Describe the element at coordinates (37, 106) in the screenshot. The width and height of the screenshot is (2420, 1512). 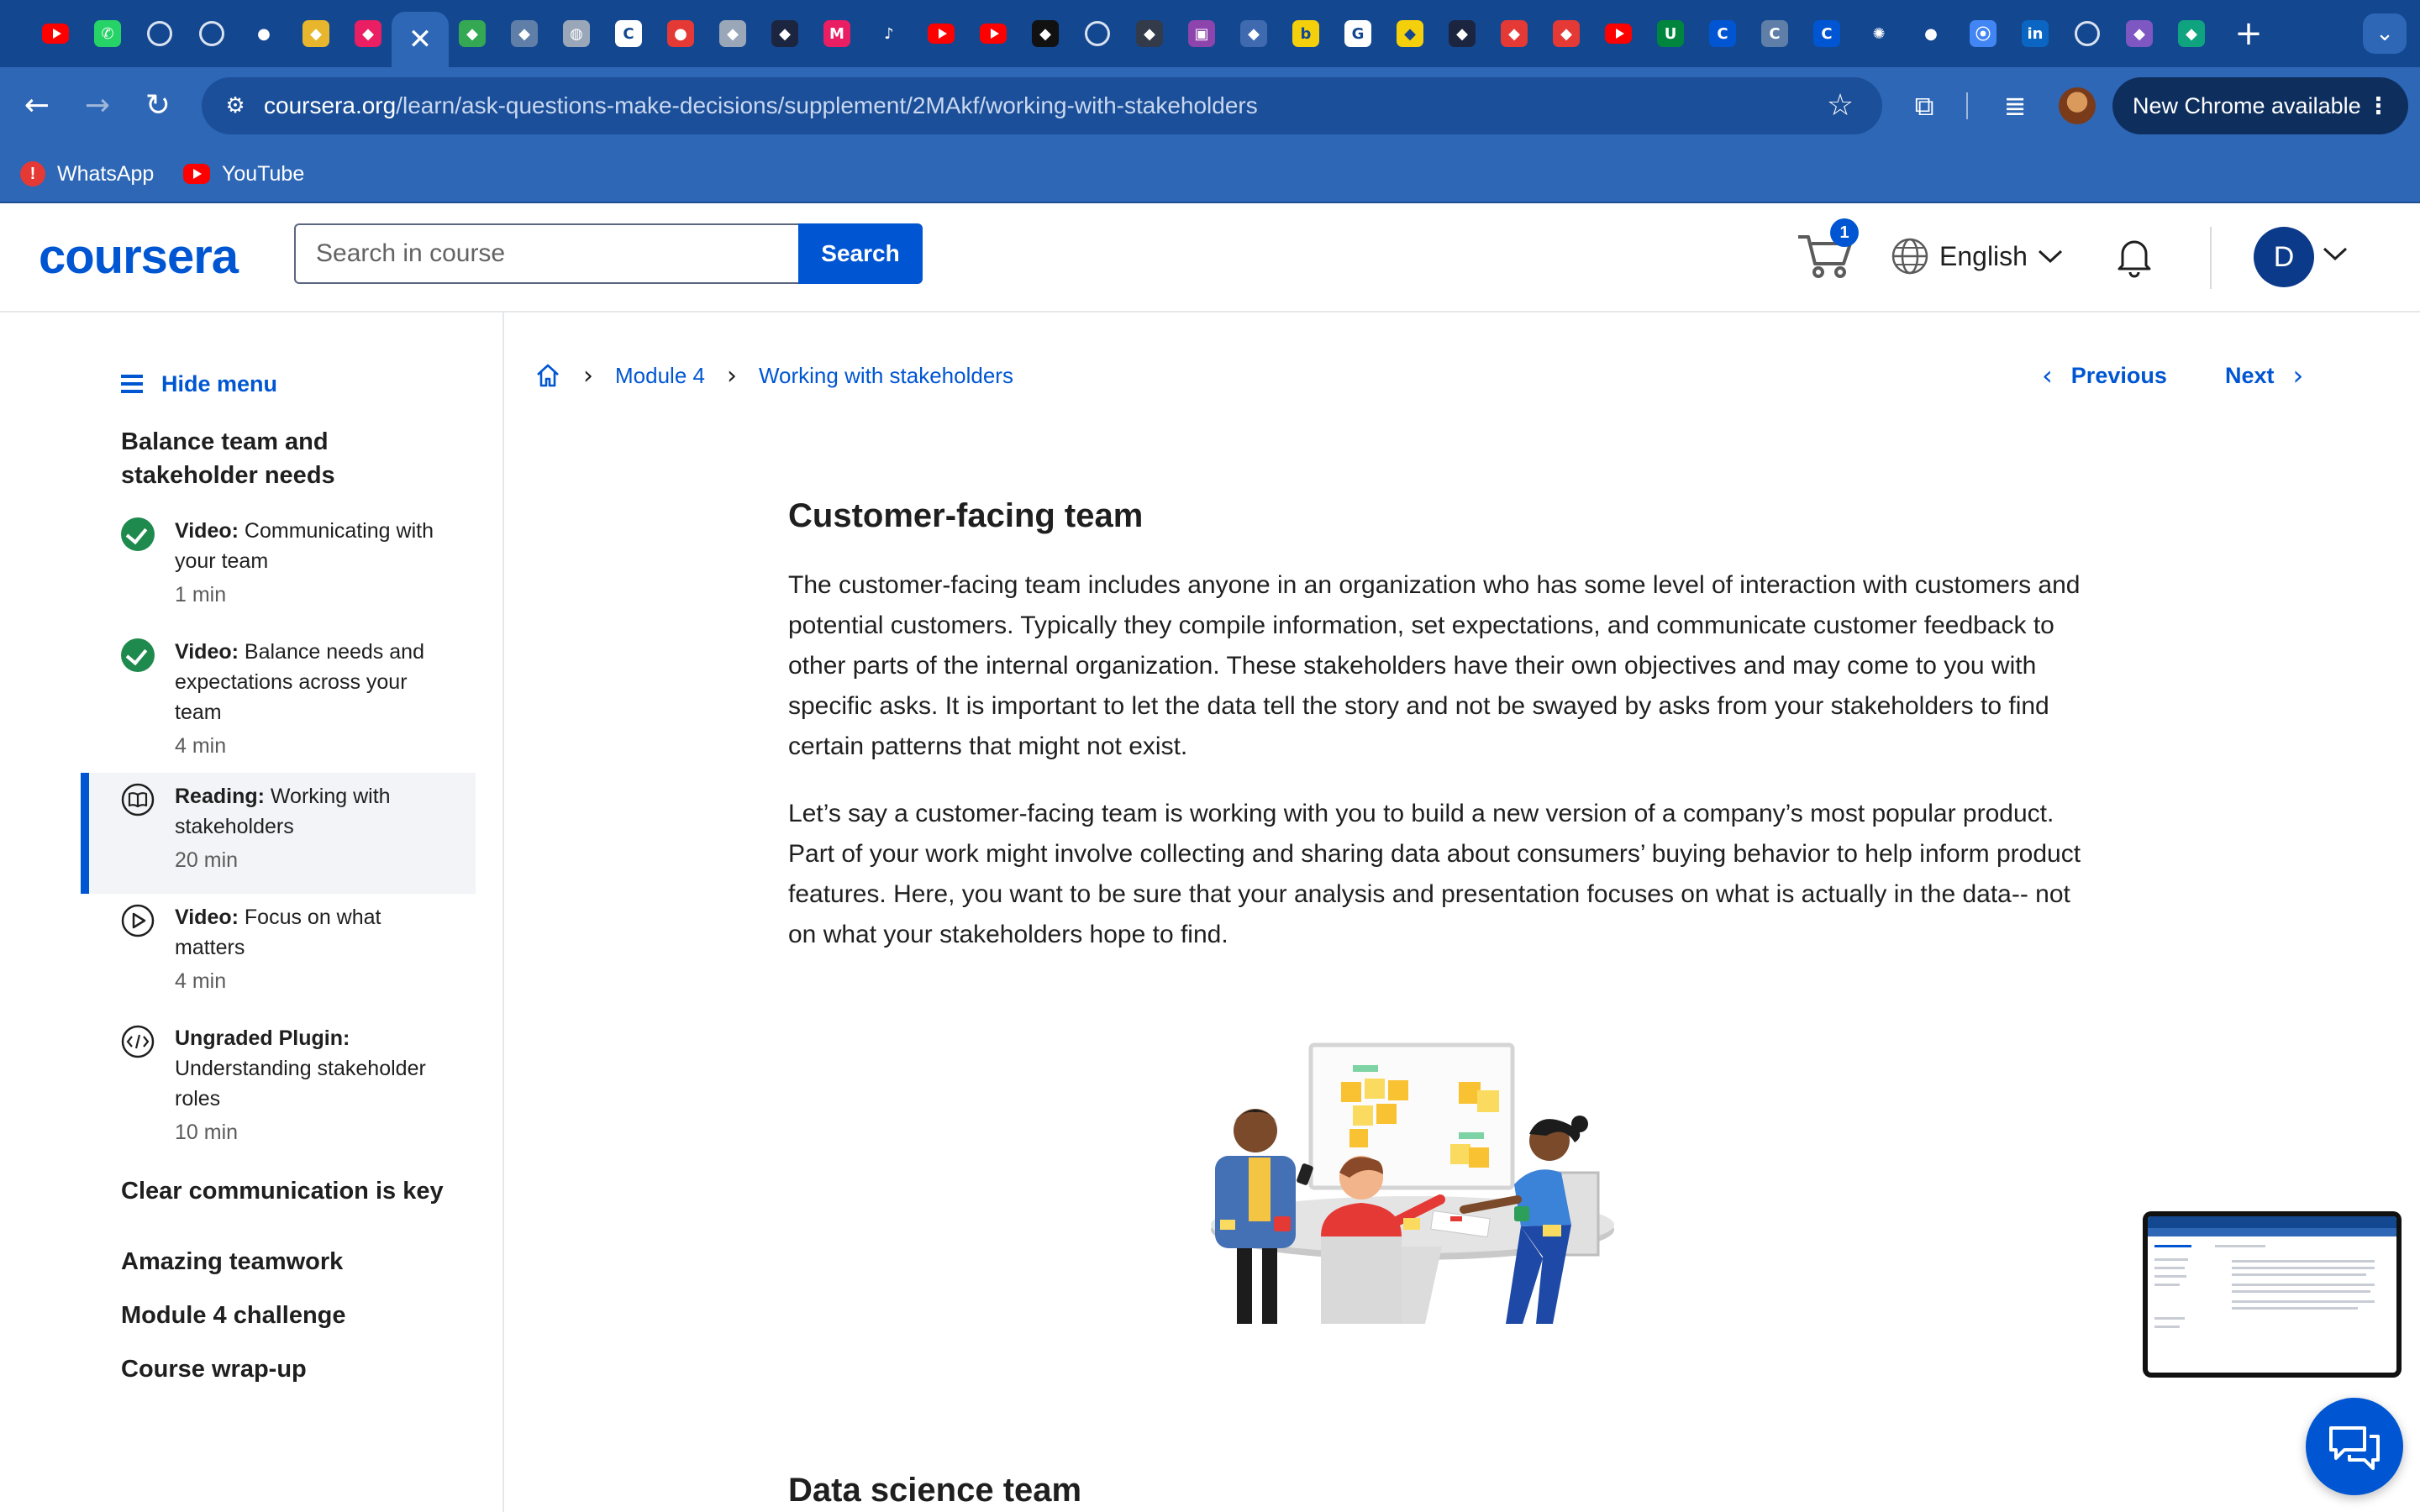
I see `back-button: ←` at that location.